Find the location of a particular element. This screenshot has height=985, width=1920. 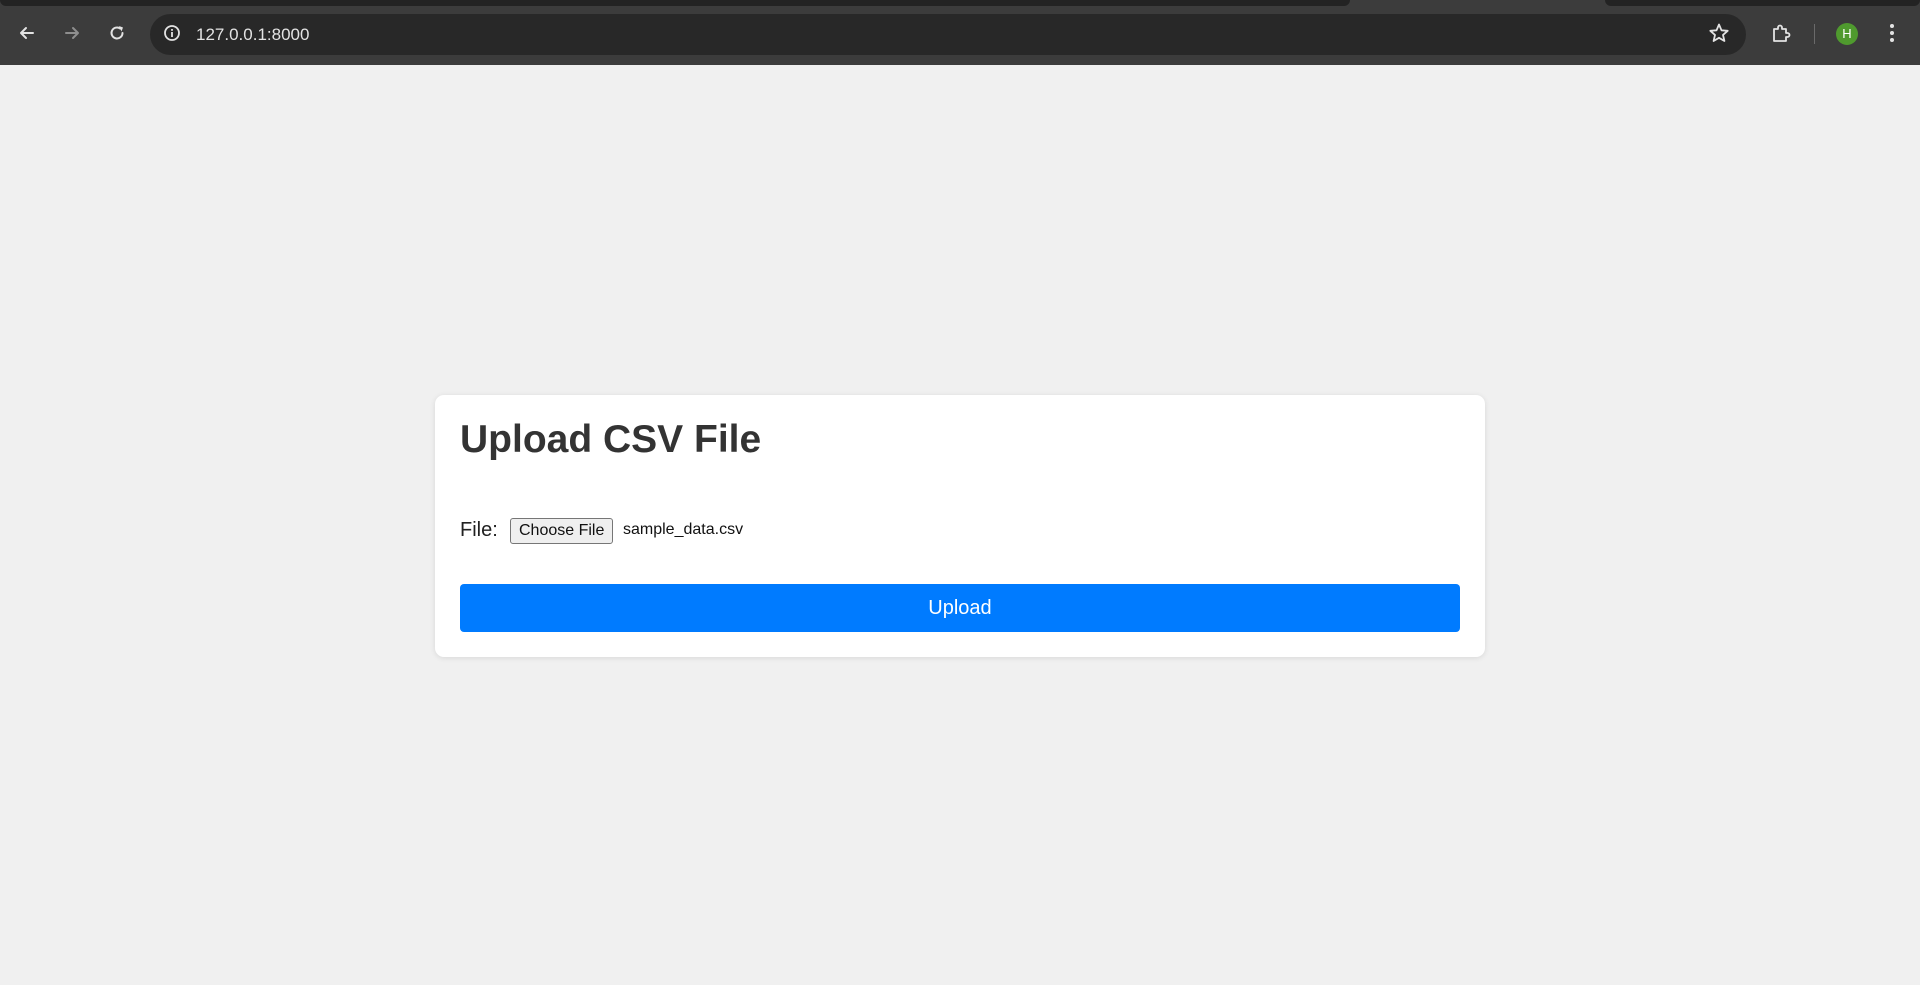

arrow-right-icon is located at coordinates (72, 33).